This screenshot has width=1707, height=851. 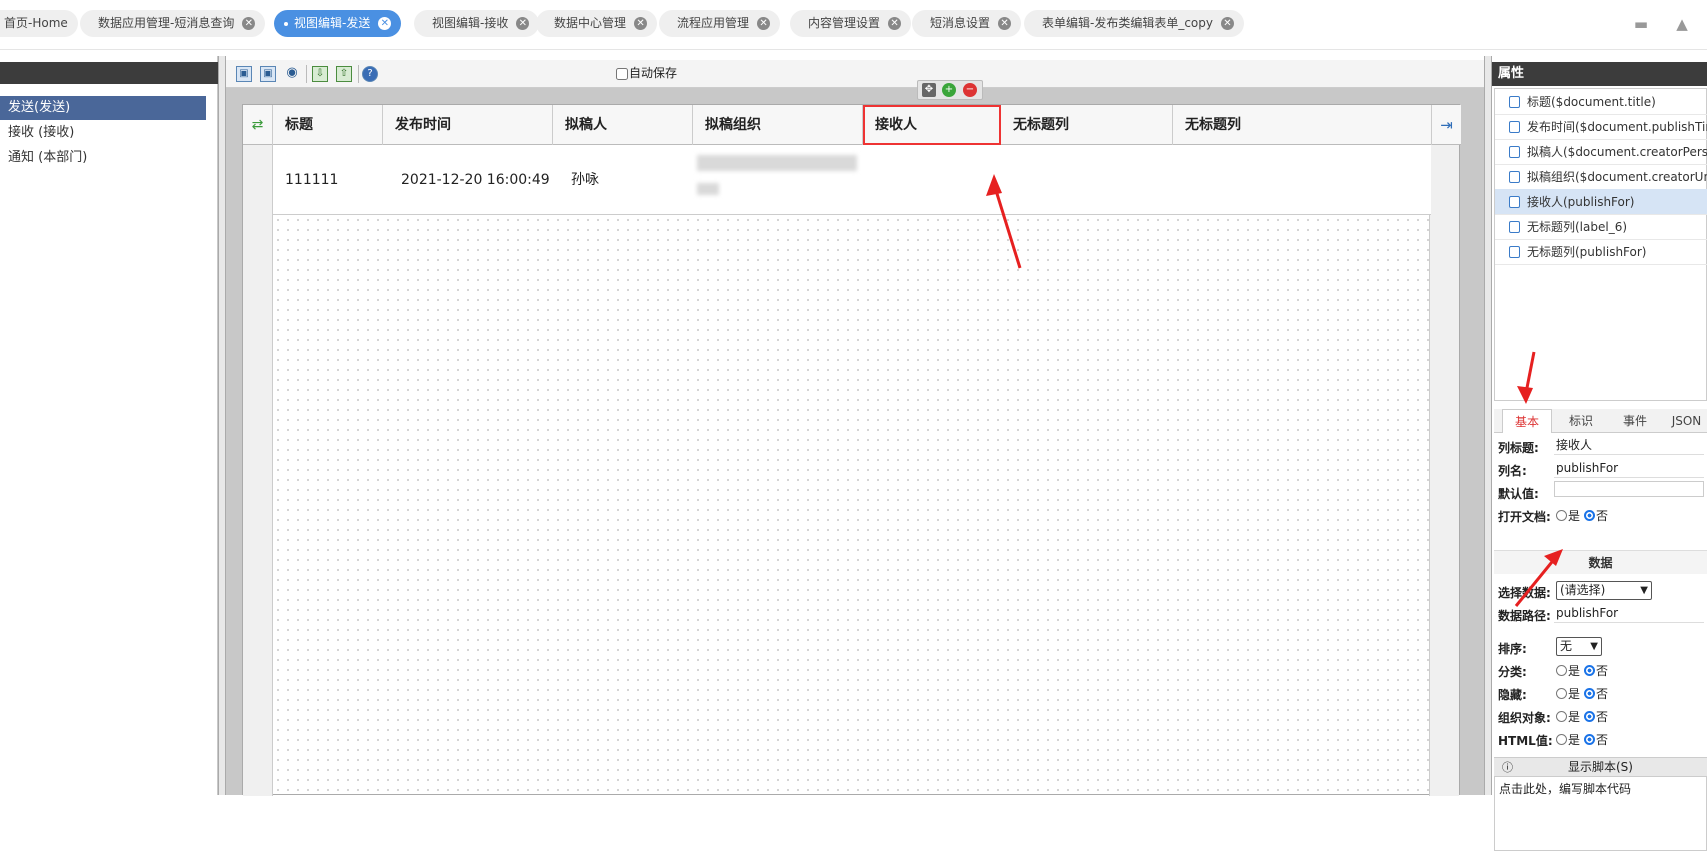 I want to click on refresh-icon: ⇄, so click(x=258, y=125).